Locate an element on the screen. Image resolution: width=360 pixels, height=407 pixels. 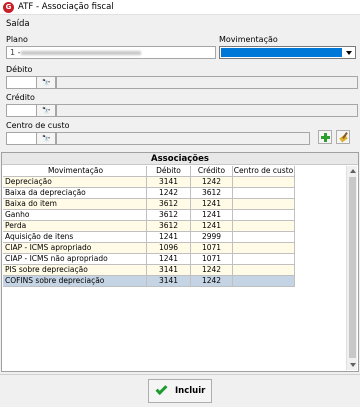
cell-movimentacao: Perda is located at coordinates (75, 226).